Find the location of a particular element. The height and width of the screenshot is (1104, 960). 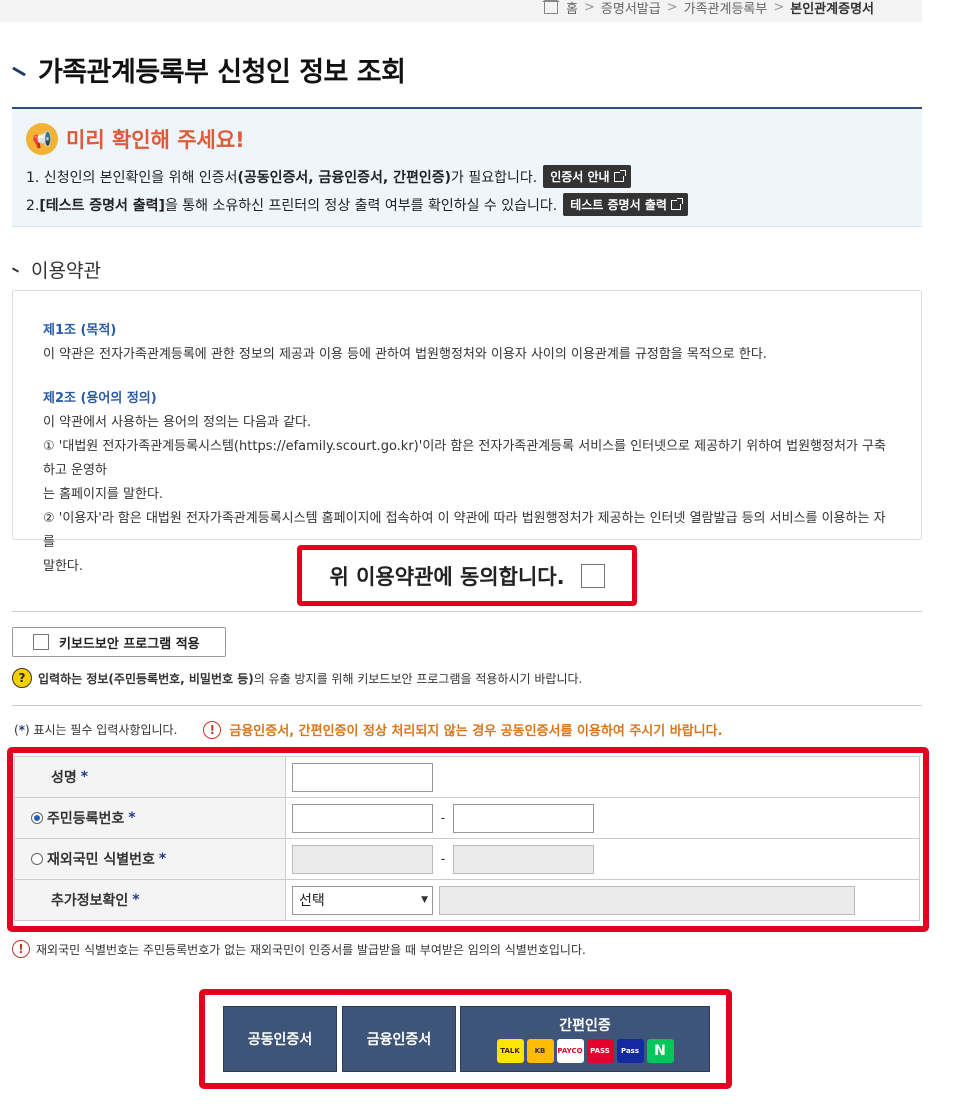

breadcrumb: 홈 > 증명서발급 > 가족관계등록부 > 본인관계증명서 is located at coordinates (708, 8).